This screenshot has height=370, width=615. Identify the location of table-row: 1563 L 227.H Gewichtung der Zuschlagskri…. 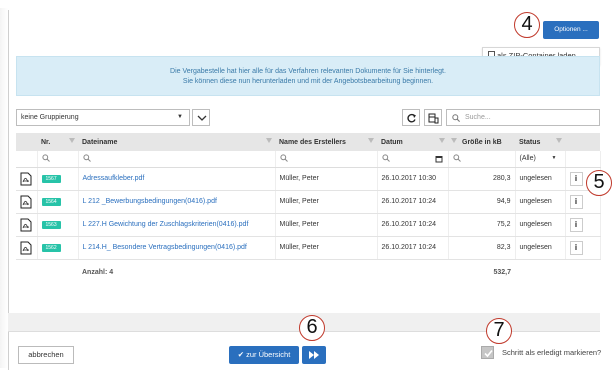
(308, 225).